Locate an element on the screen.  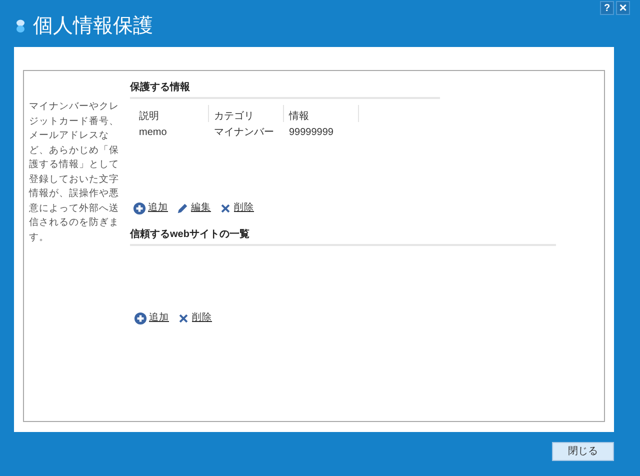
column-header: 情報 is located at coordinates (321, 113).